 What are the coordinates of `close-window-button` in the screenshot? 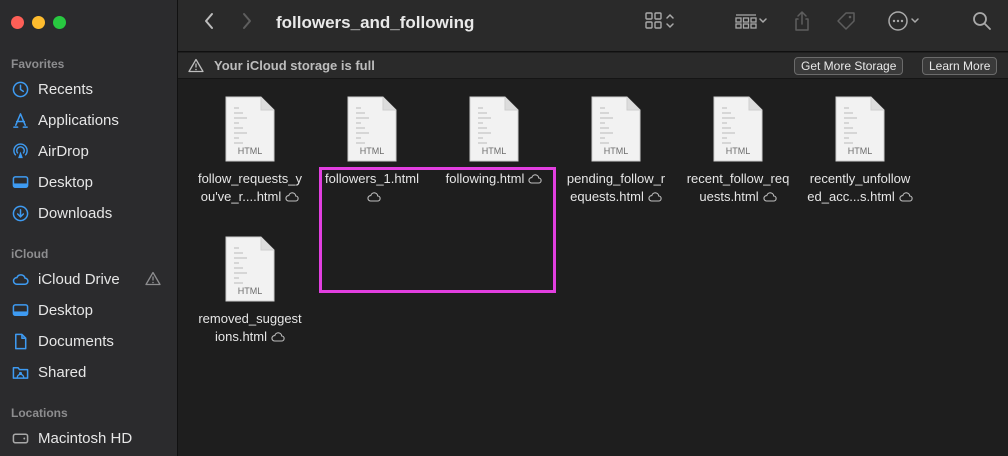 It's located at (17, 22).